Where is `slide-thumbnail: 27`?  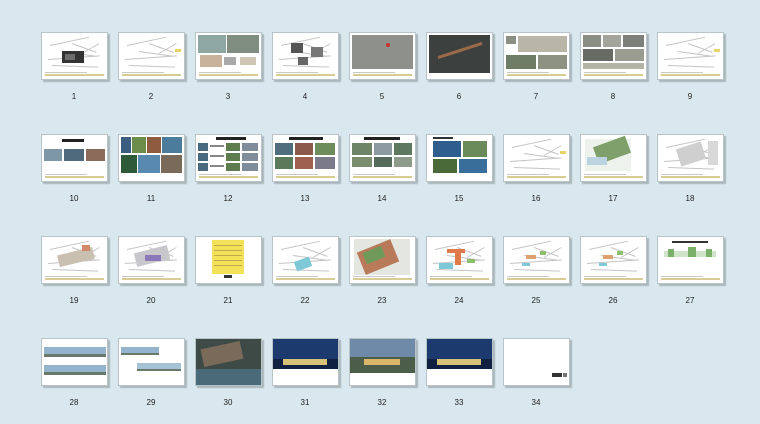
slide-thumbnail: 27 is located at coordinates (690, 271).